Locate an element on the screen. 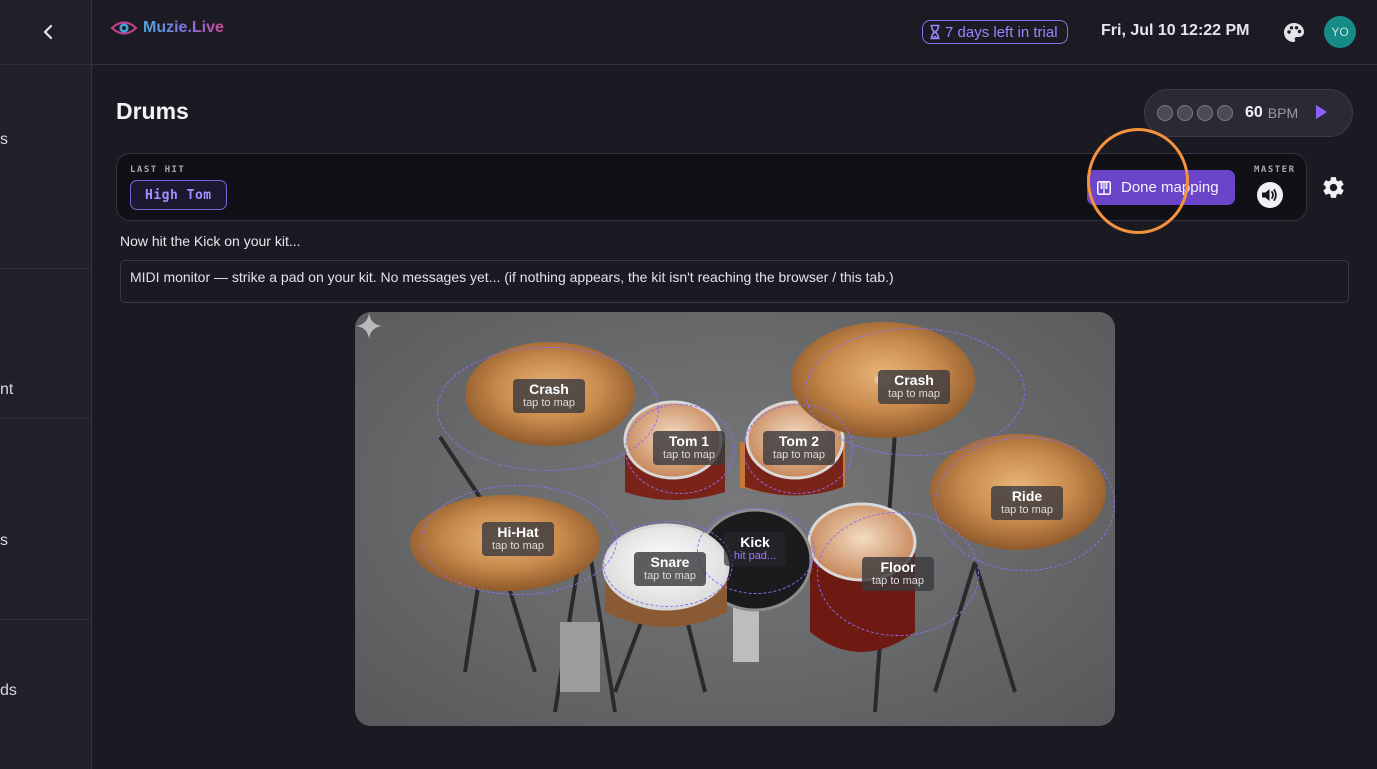 The width and height of the screenshot is (1377, 769). metronome: 60 BPM is located at coordinates (1248, 113).